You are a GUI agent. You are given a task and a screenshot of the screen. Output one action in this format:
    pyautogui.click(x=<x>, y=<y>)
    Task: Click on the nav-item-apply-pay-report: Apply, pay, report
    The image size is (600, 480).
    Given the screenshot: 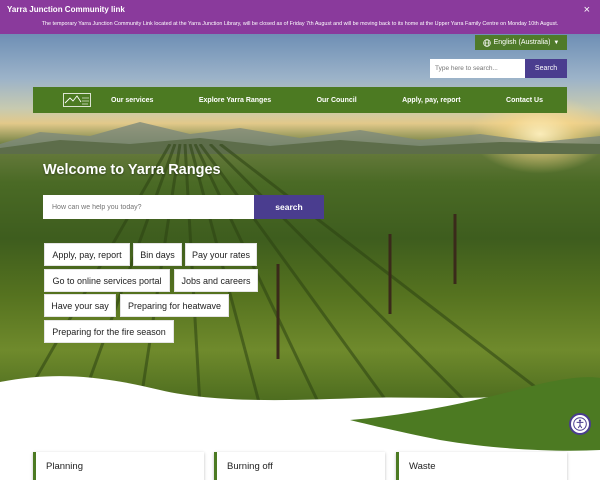 What is the action you would take?
    pyautogui.click(x=431, y=100)
    